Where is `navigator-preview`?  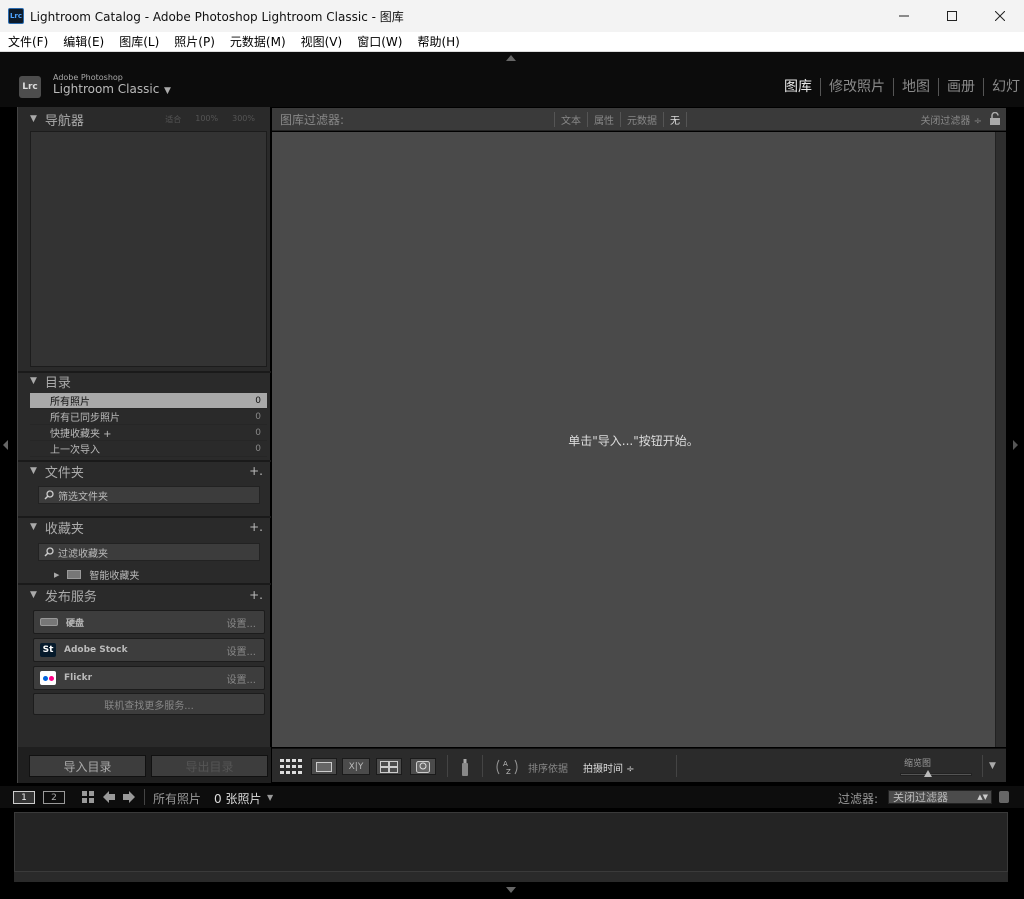 navigator-preview is located at coordinates (148, 249).